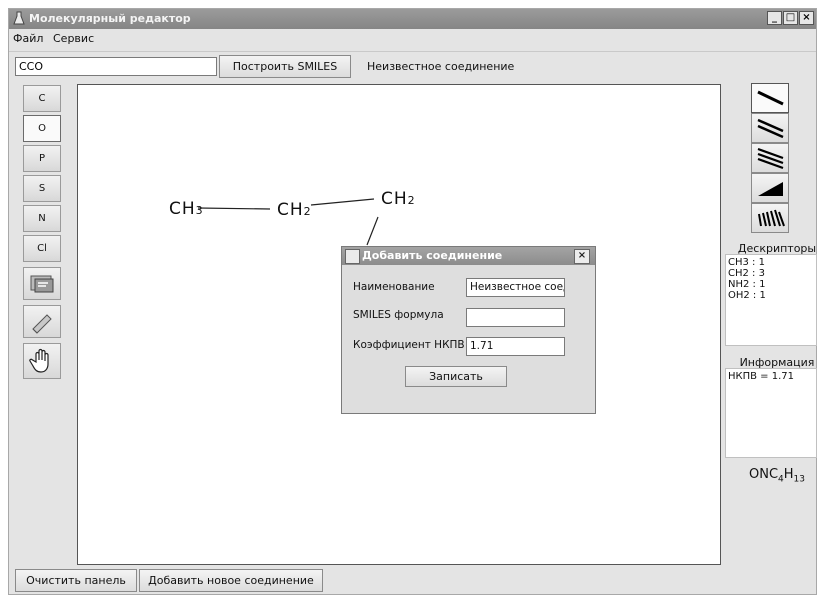 This screenshot has width=818, height=596. I want to click on minimize-button: _, so click(774, 18).